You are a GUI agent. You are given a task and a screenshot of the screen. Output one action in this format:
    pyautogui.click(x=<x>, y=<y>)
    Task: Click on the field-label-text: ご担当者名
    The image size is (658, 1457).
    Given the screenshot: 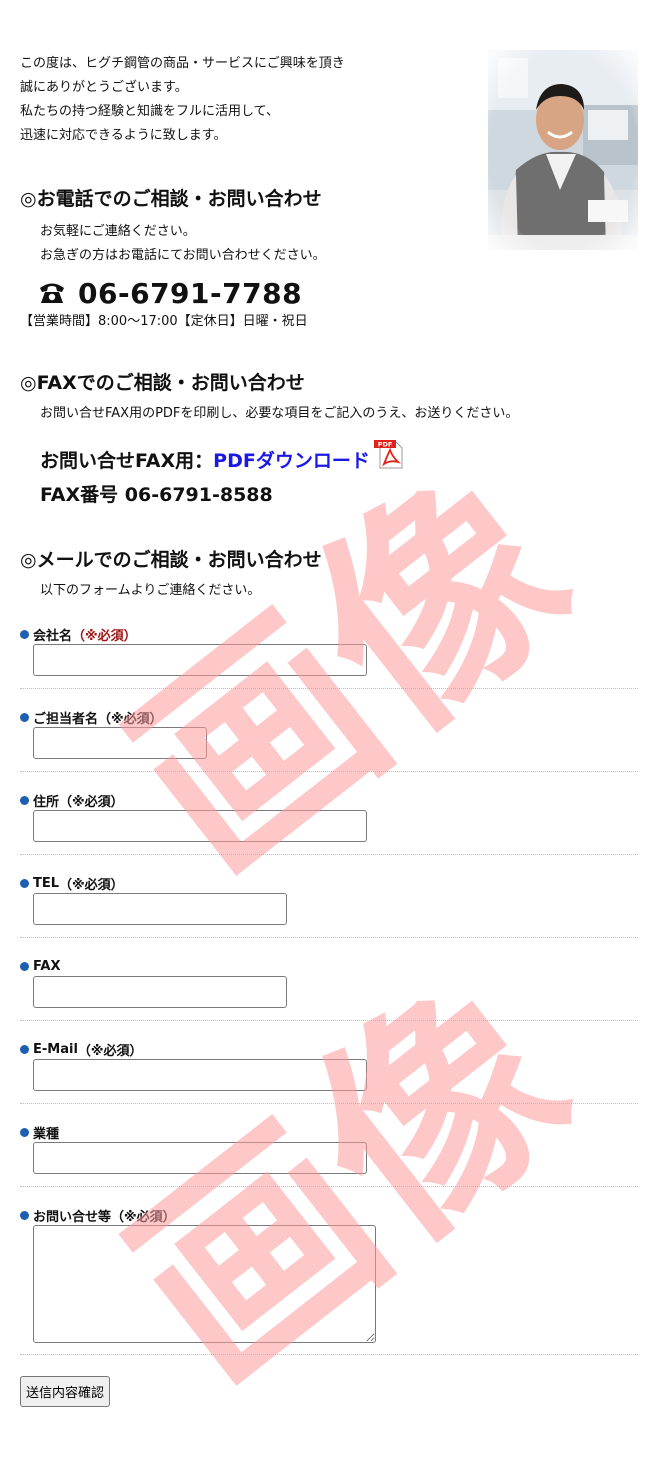 What is the action you would take?
    pyautogui.click(x=66, y=719)
    